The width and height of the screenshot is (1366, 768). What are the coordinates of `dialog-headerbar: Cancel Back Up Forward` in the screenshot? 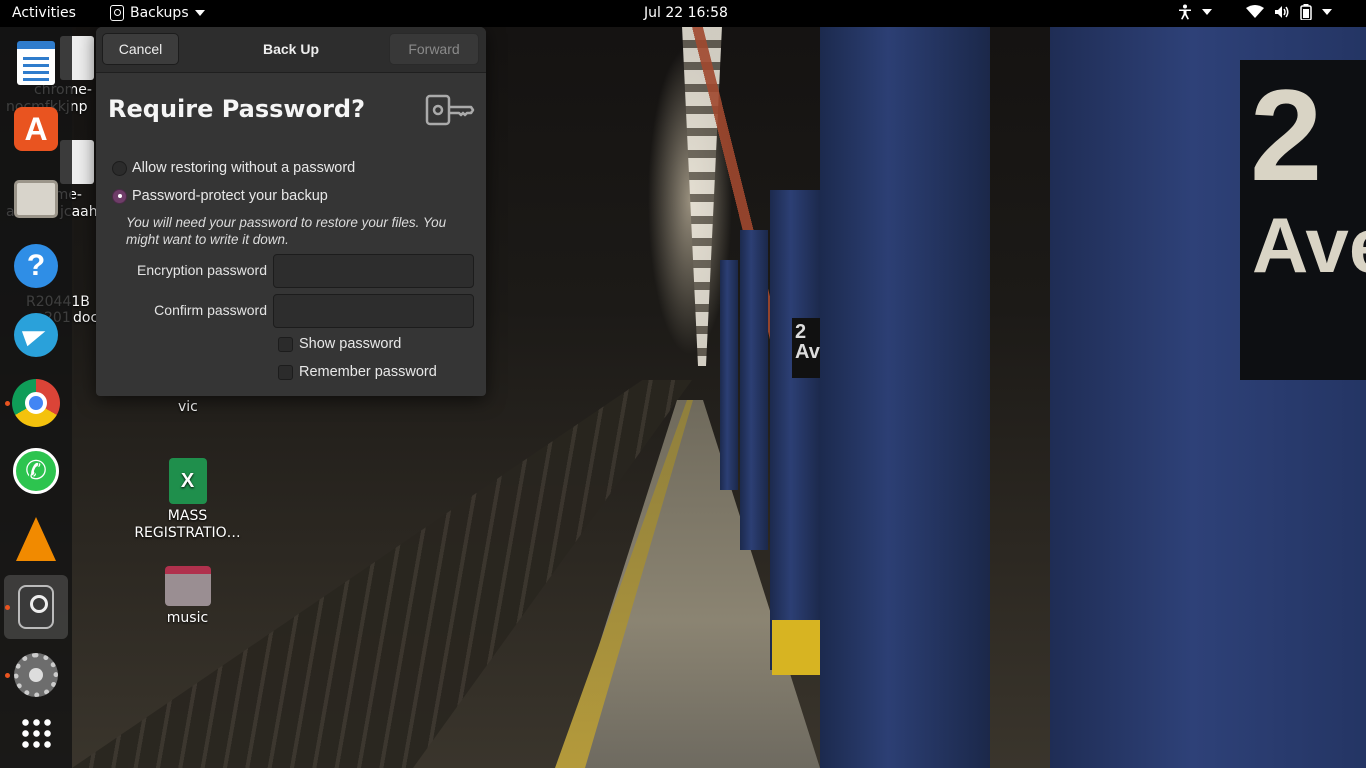 It's located at (291, 50).